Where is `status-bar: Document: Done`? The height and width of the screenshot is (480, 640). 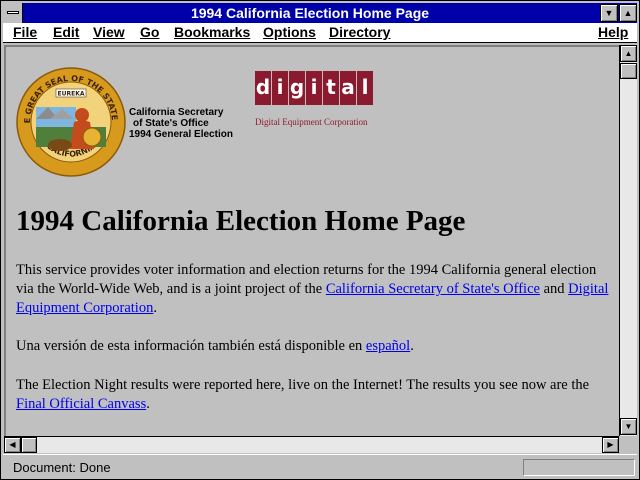 status-bar: Document: Done is located at coordinates (320, 466).